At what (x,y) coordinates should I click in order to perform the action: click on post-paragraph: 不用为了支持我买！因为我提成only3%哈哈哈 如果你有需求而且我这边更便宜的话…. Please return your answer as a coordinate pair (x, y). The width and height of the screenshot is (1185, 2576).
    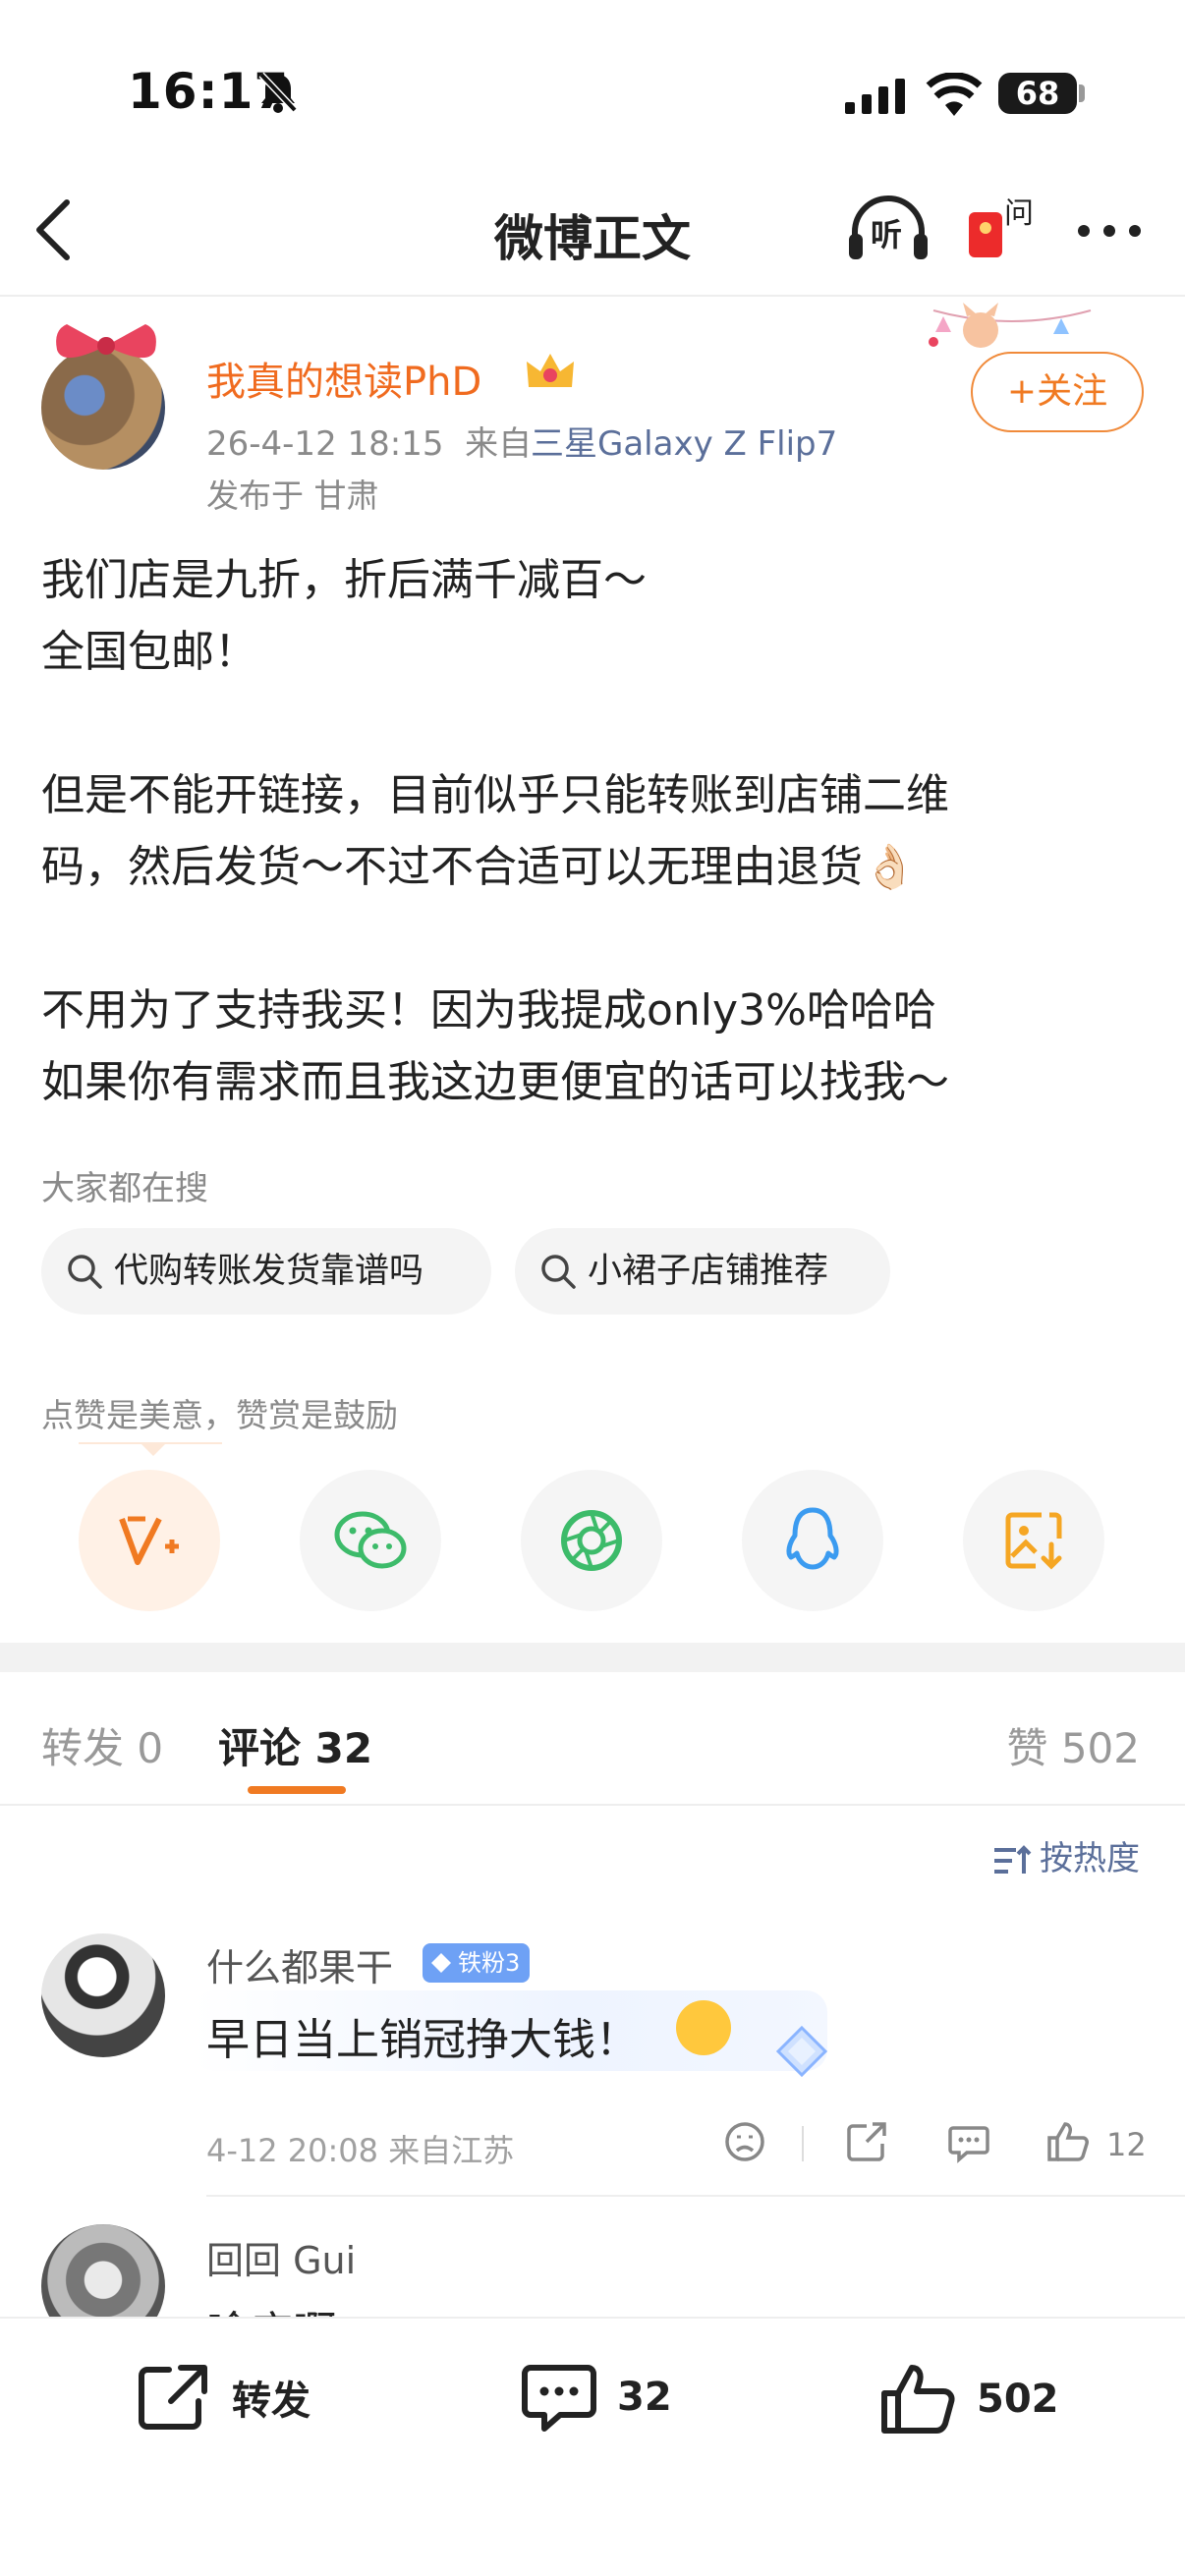
    Looking at the image, I should click on (495, 1046).